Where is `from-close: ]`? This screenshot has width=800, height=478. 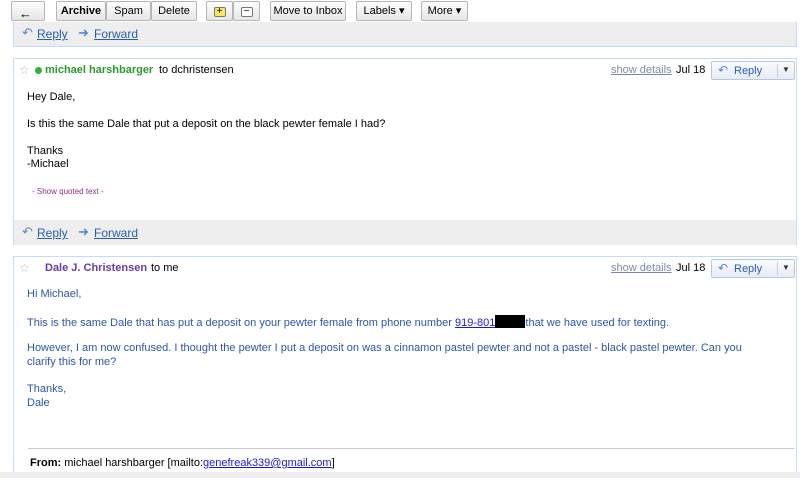 from-close: ] is located at coordinates (333, 463).